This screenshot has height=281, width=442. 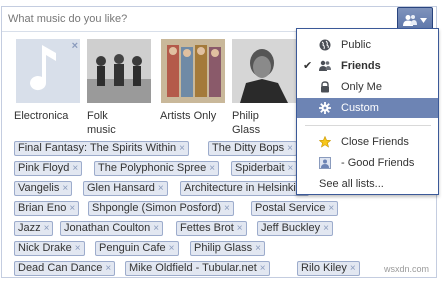 I want to click on tag-item: Pink Floyd ×, so click(x=48, y=168).